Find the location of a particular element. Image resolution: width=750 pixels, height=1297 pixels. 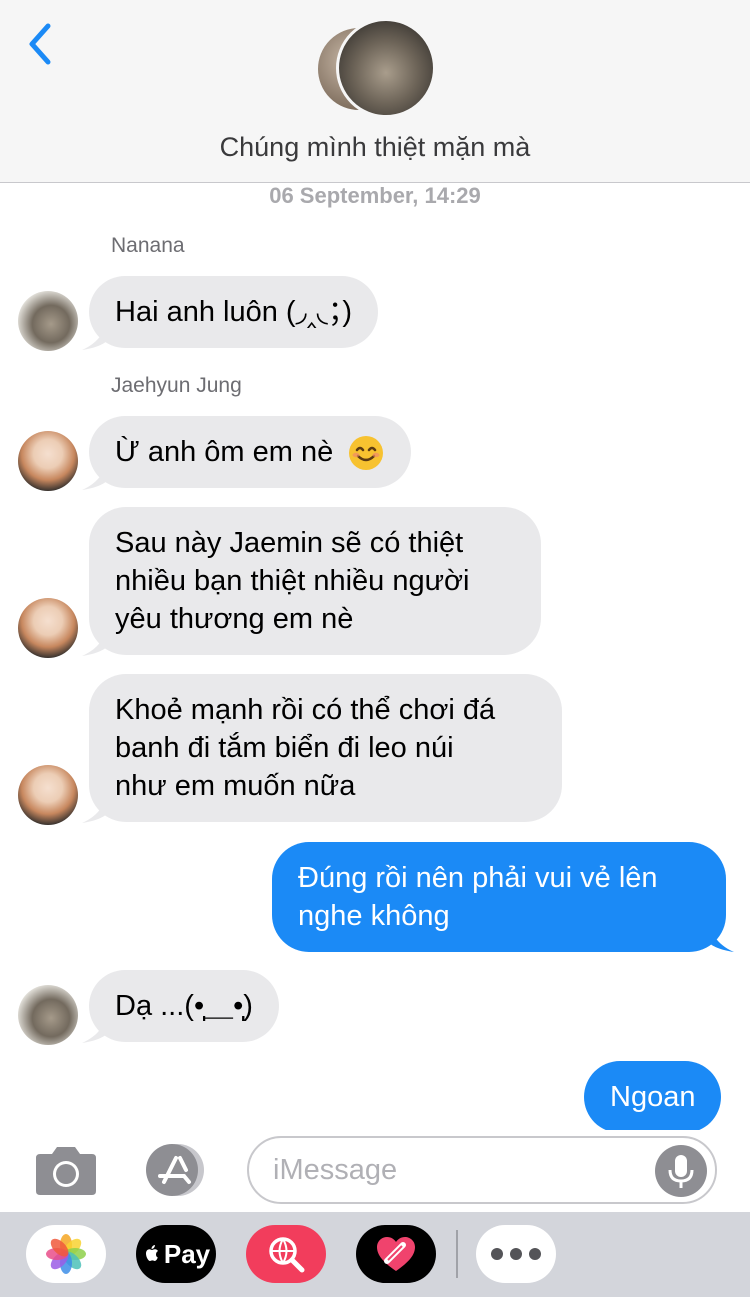

digital-touch-icon is located at coordinates (396, 1254).